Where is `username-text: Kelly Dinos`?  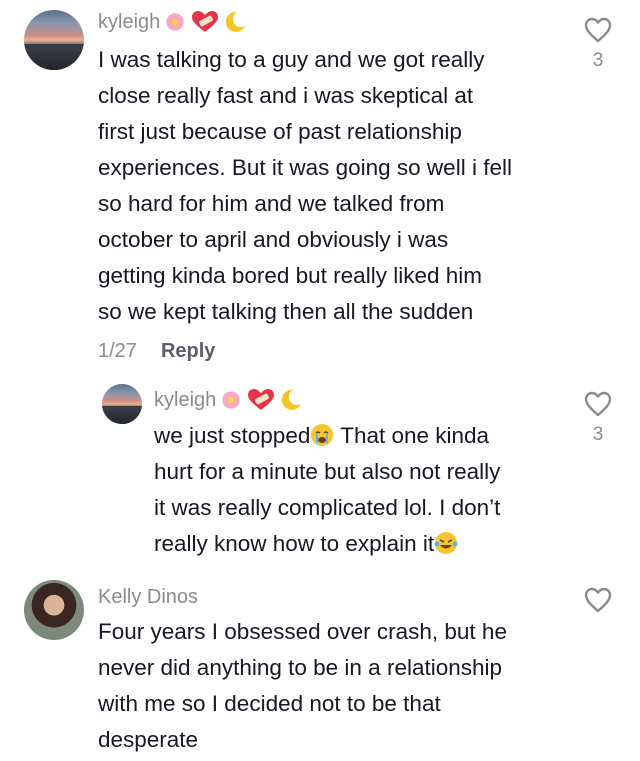
username-text: Kelly Dinos is located at coordinates (148, 597).